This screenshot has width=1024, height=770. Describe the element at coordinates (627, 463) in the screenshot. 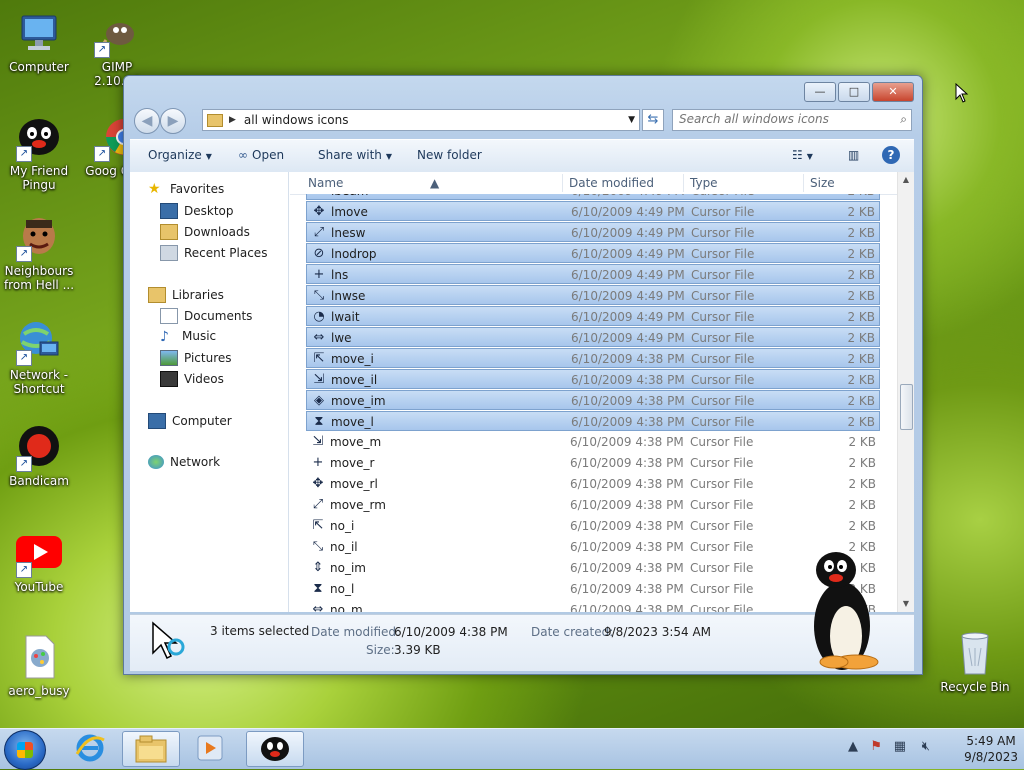

I see `file-date: 6/10/2009 4:38 PM` at that location.